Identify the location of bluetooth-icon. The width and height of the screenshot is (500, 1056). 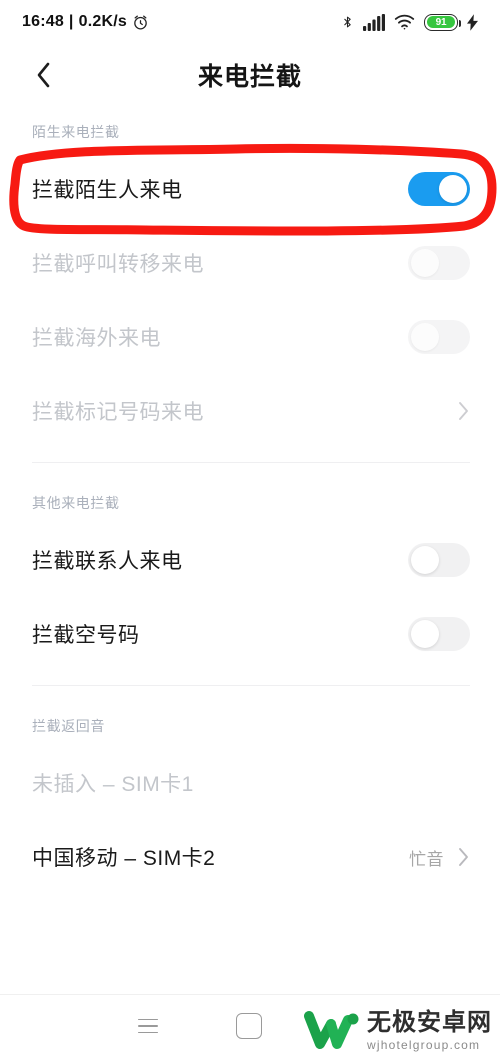
(347, 22).